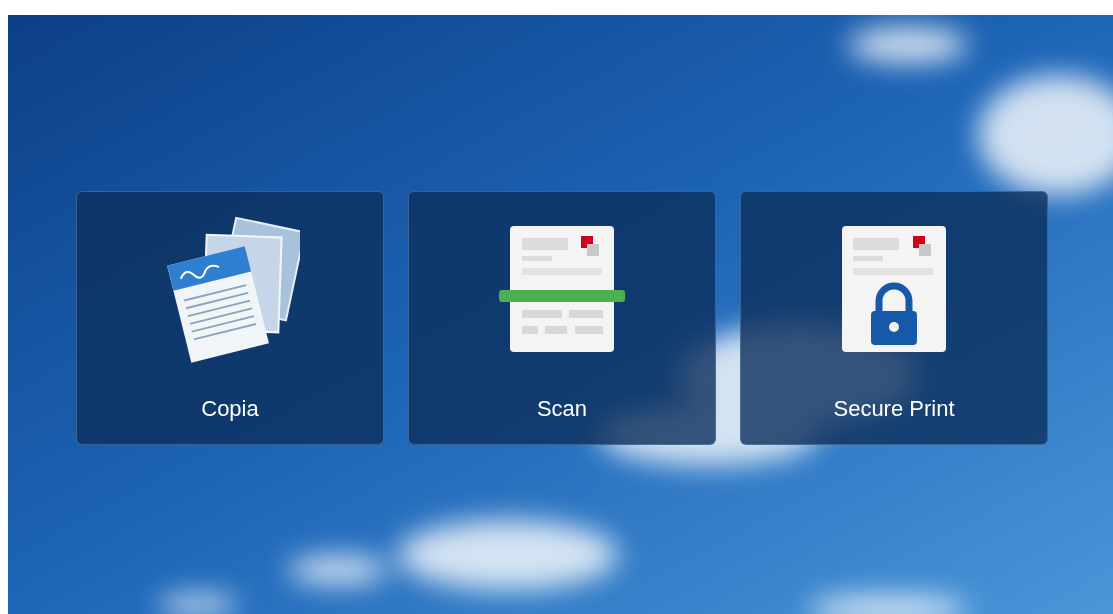  I want to click on app-tile: Scan, so click(562, 318).